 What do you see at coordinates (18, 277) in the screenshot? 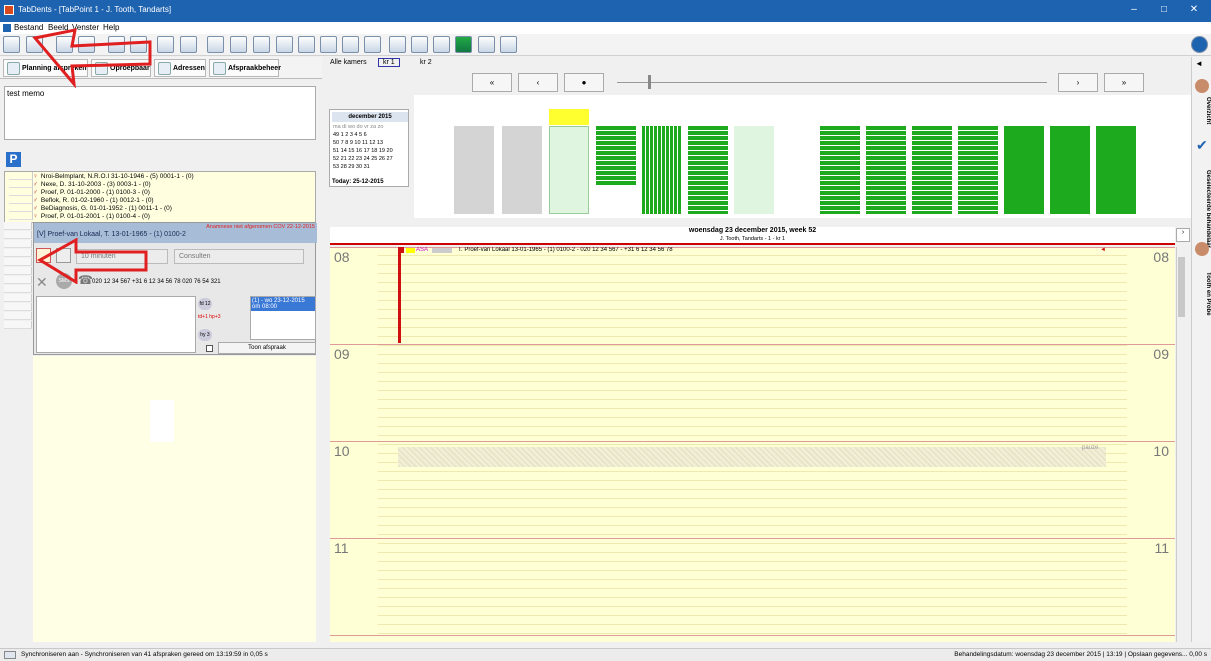
I see `row-header-column` at bounding box center [18, 277].